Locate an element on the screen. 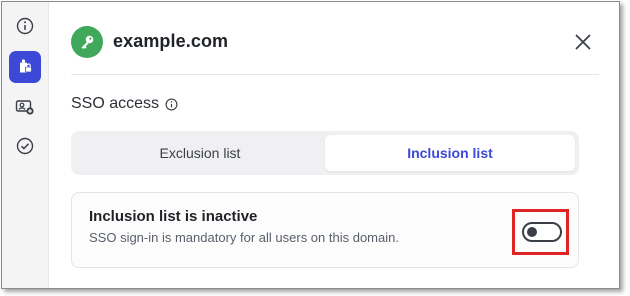  section-heading: SSO access is located at coordinates (124, 104).